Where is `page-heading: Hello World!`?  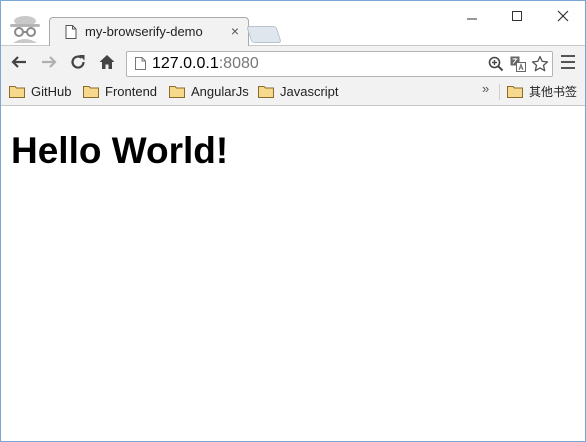 page-heading: Hello World! is located at coordinates (120, 150).